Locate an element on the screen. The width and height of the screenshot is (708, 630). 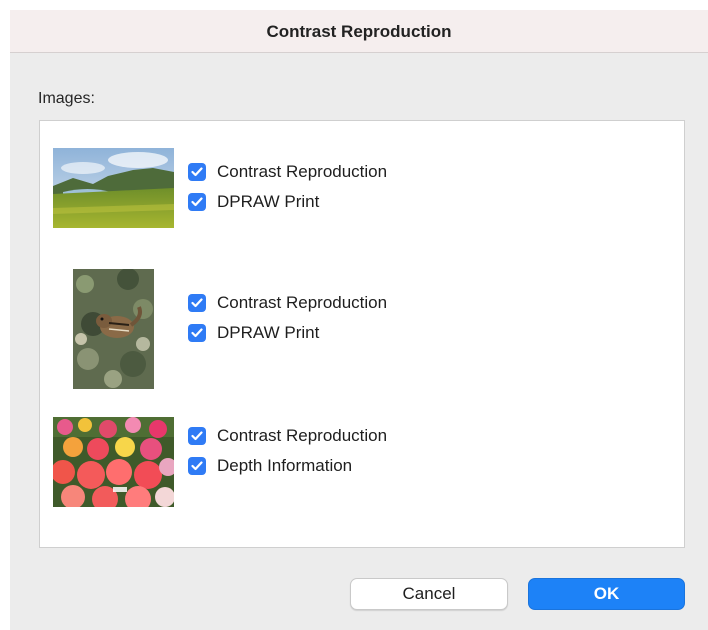
option-label: Depth Information is located at coordinates (285, 465).